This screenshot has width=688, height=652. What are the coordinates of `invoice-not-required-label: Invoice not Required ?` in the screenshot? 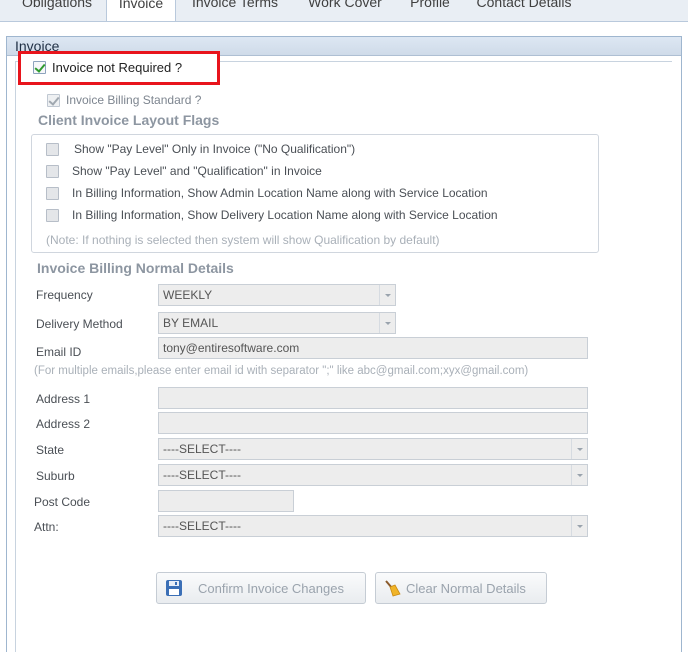 It's located at (117, 67).